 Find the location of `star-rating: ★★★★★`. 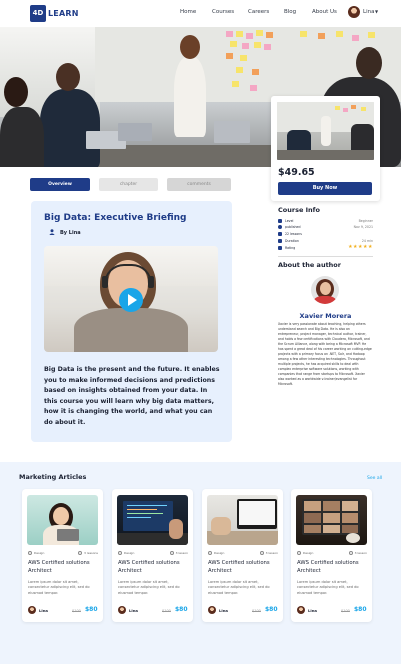

star-rating: ★★★★★ is located at coordinates (360, 247).